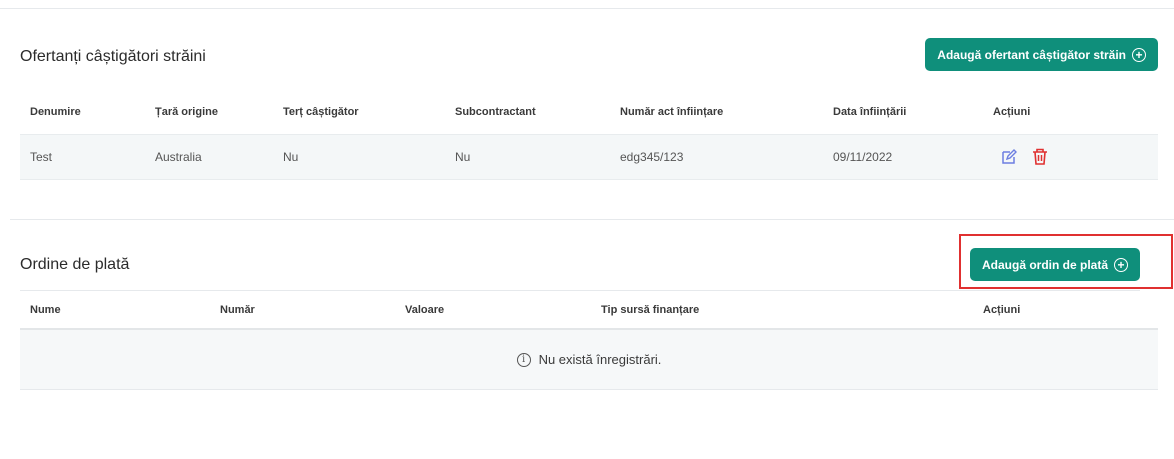 This screenshot has height=459, width=1174. What do you see at coordinates (587, 8) in the screenshot?
I see `top-divider` at bounding box center [587, 8].